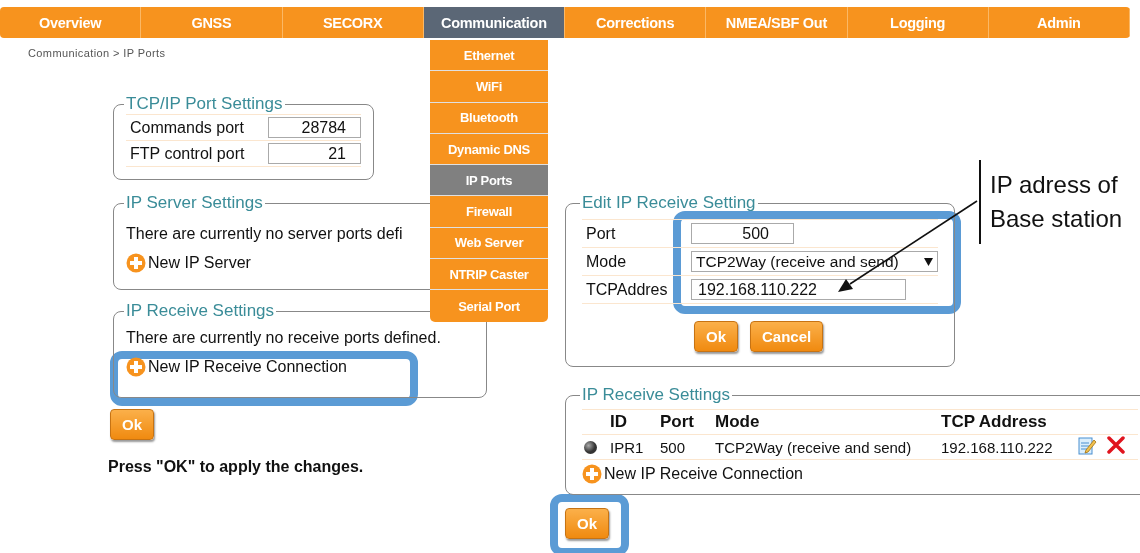 The width and height of the screenshot is (1140, 553). What do you see at coordinates (194, 203) in the screenshot?
I see `panel-title: IP Server Settings` at bounding box center [194, 203].